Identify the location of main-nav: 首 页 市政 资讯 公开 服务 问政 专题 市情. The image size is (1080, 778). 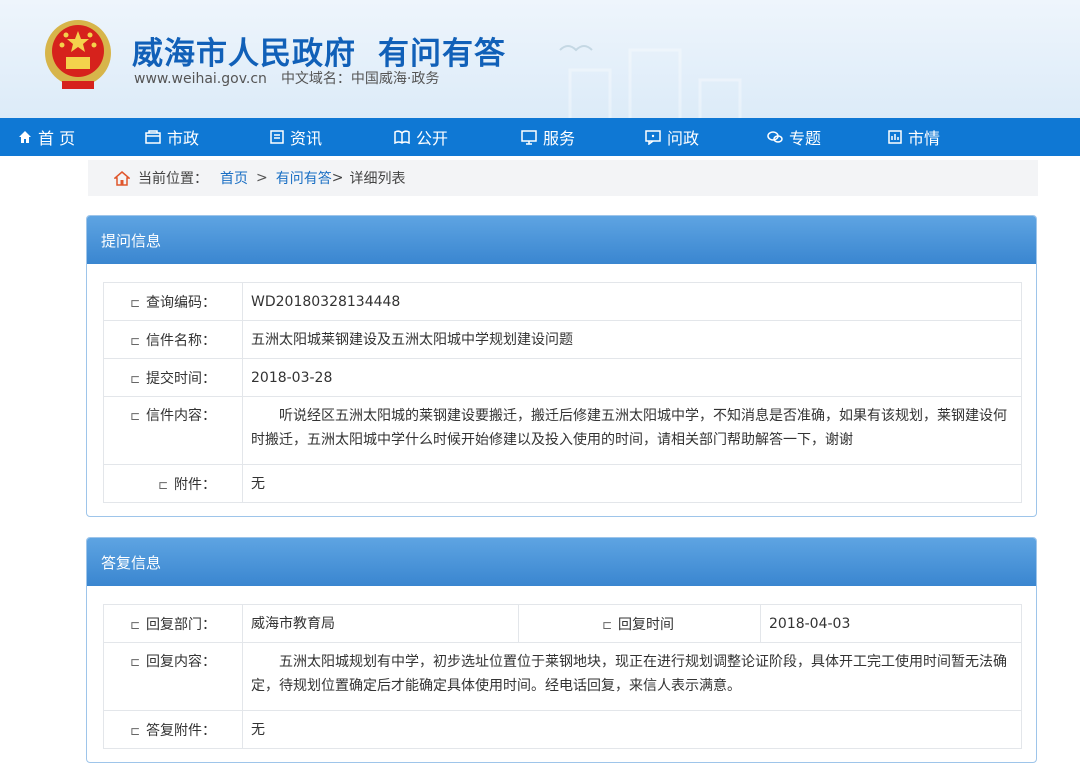
(540, 137).